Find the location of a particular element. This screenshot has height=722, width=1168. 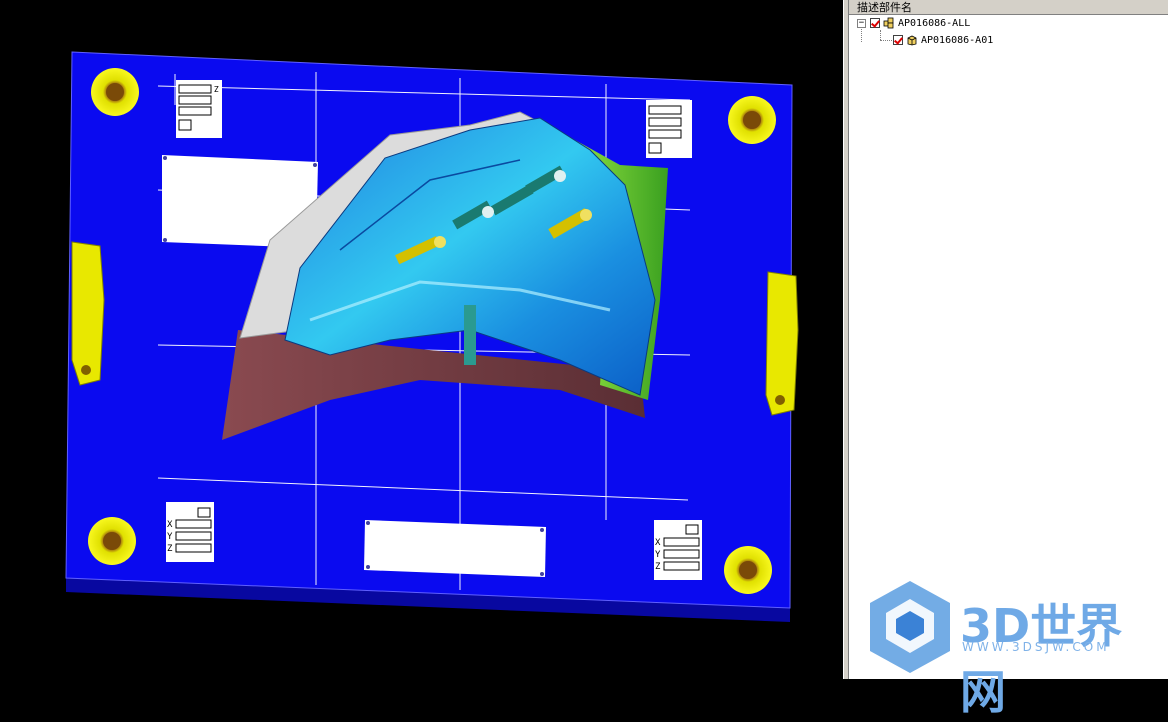

xyz-tag-bottom-right: X Y Z is located at coordinates (678, 550).